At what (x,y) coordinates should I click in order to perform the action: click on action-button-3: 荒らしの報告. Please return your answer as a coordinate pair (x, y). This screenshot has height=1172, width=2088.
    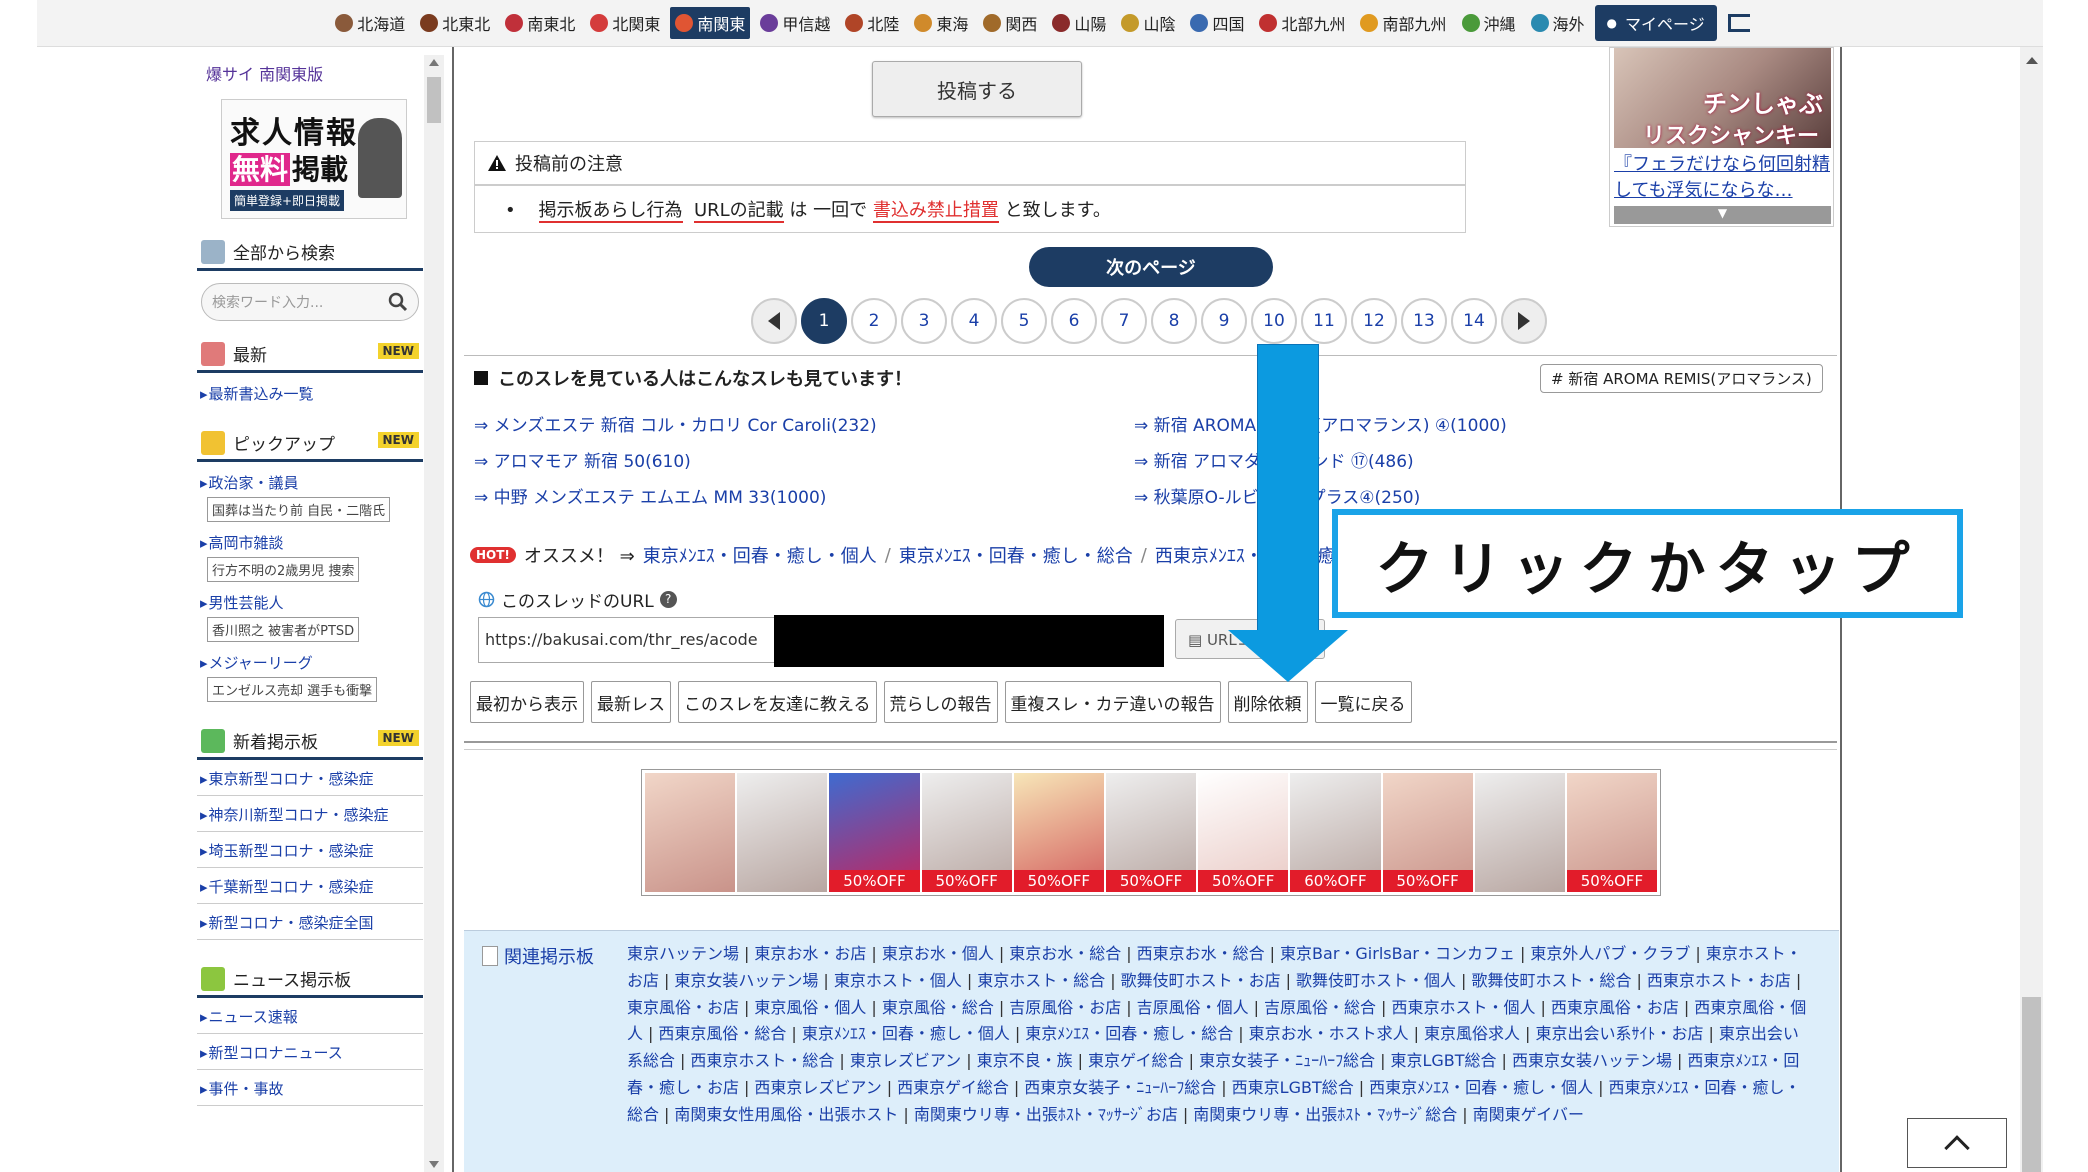
    Looking at the image, I should click on (940, 702).